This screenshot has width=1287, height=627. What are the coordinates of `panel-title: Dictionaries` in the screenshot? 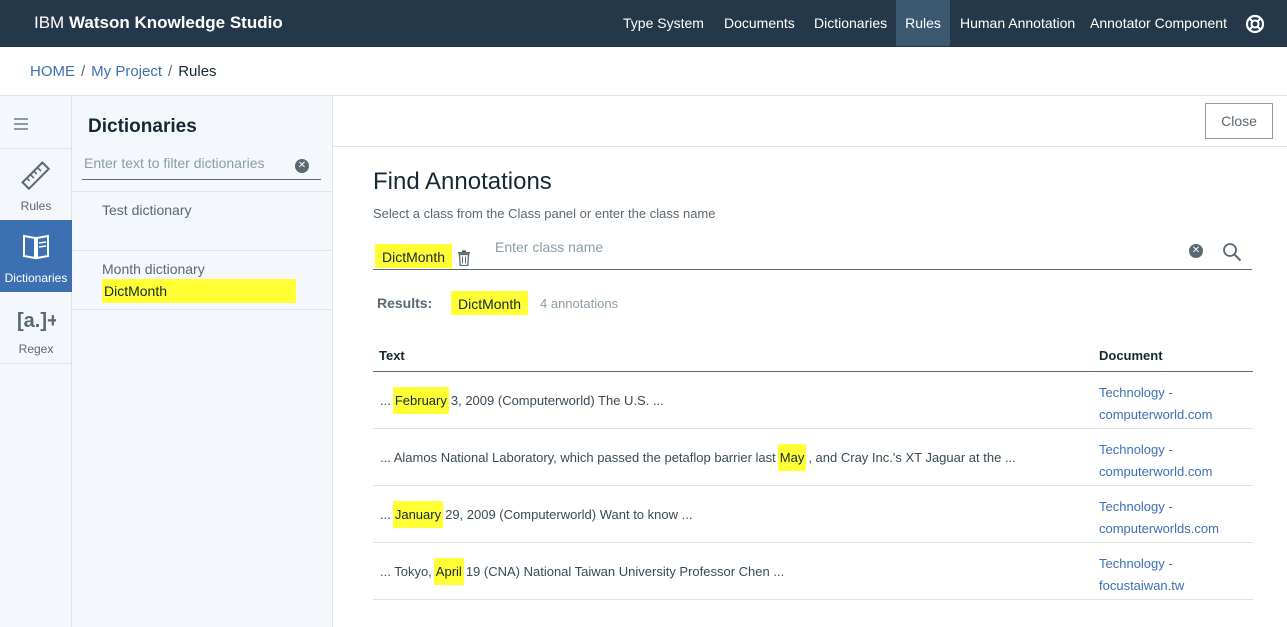 It's located at (142, 126).